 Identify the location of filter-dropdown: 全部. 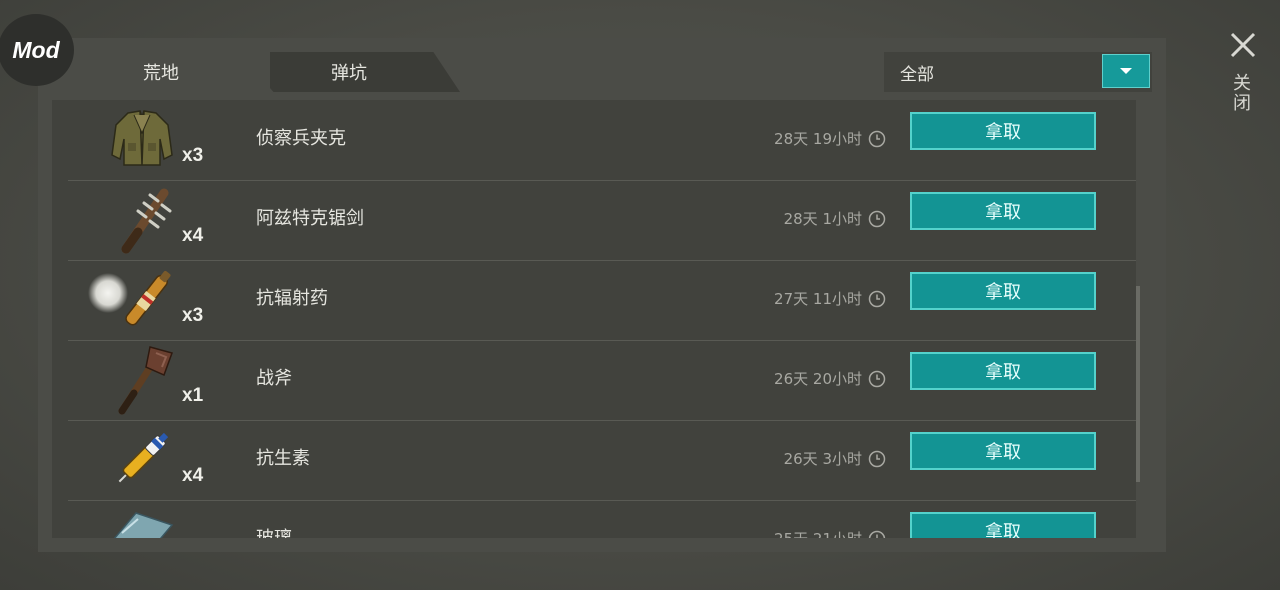
(1018, 72).